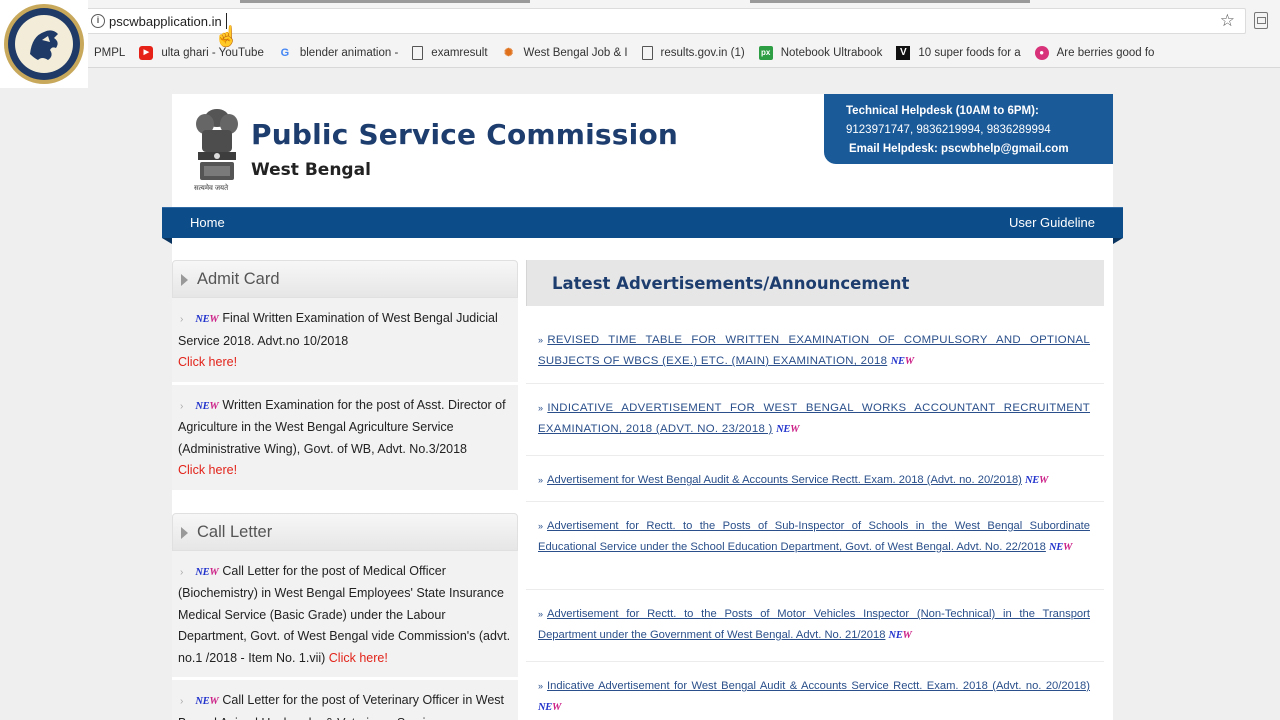 The height and width of the screenshot is (720, 1280). I want to click on call-letter-header: Call Letter, so click(345, 531).